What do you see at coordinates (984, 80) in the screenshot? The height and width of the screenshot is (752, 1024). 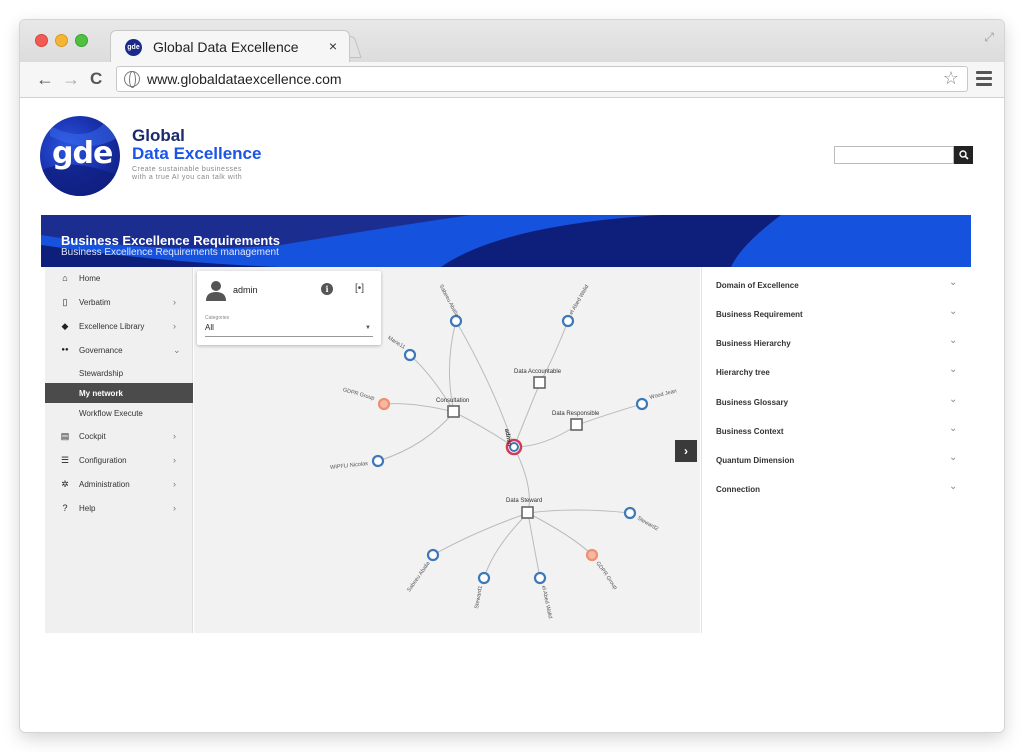 I see `hamburger-menu-icon` at bounding box center [984, 80].